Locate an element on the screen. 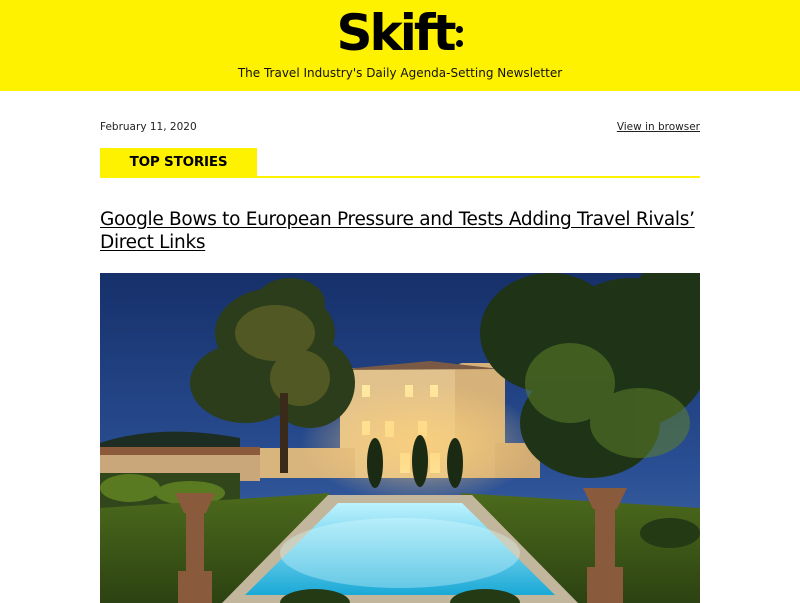  logo-colon-mark is located at coordinates (459, 35).